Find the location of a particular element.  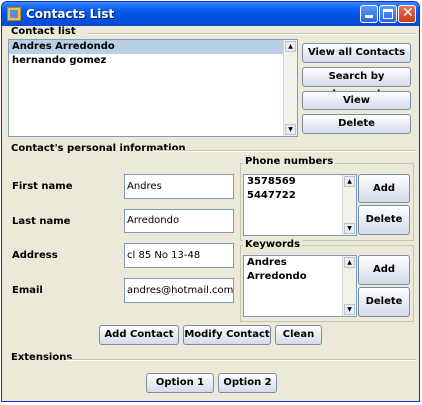

maximize-button is located at coordinates (388, 14).